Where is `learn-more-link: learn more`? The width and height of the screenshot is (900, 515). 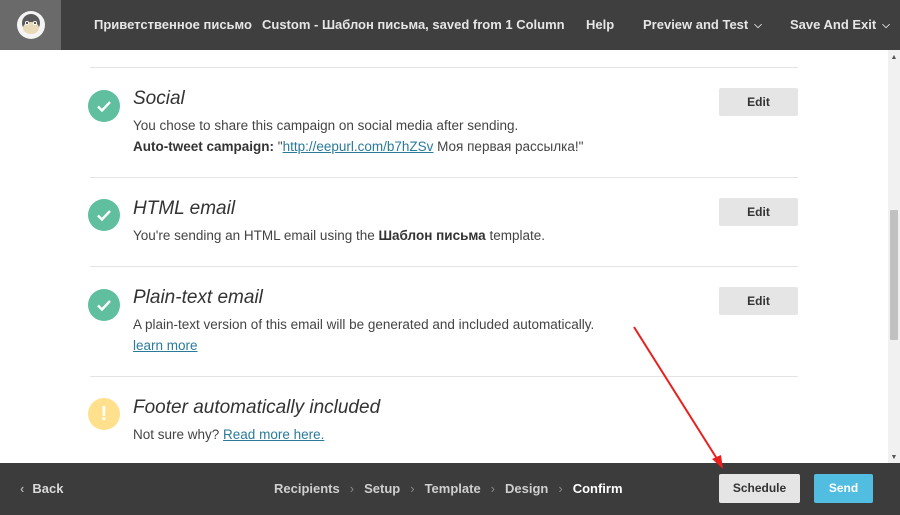
learn-more-link: learn more is located at coordinates (165, 345).